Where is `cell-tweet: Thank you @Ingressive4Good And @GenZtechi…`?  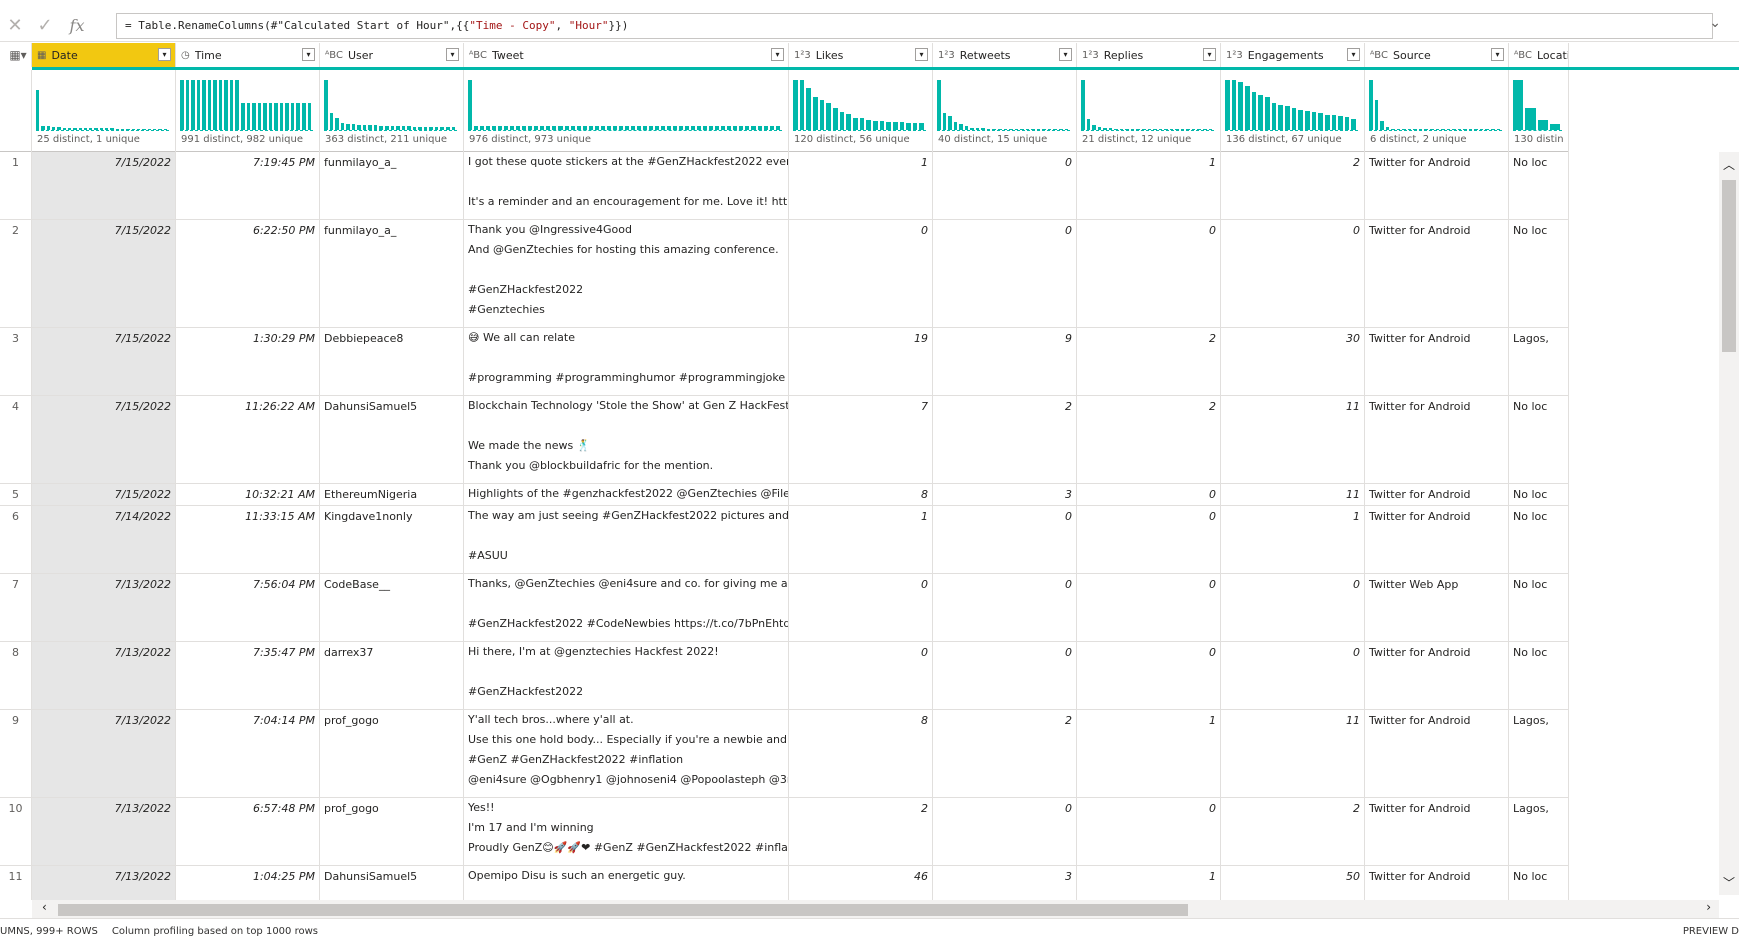 cell-tweet: Thank you @Ingressive4Good And @GenZtechi… is located at coordinates (626, 274).